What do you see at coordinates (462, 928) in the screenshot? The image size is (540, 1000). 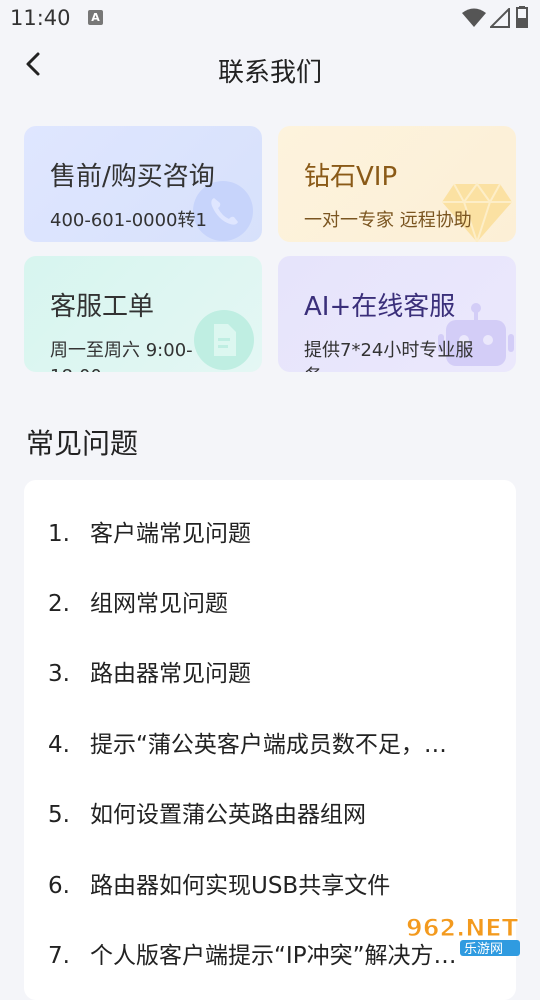 I see `watermark-text: 962.NET` at bounding box center [462, 928].